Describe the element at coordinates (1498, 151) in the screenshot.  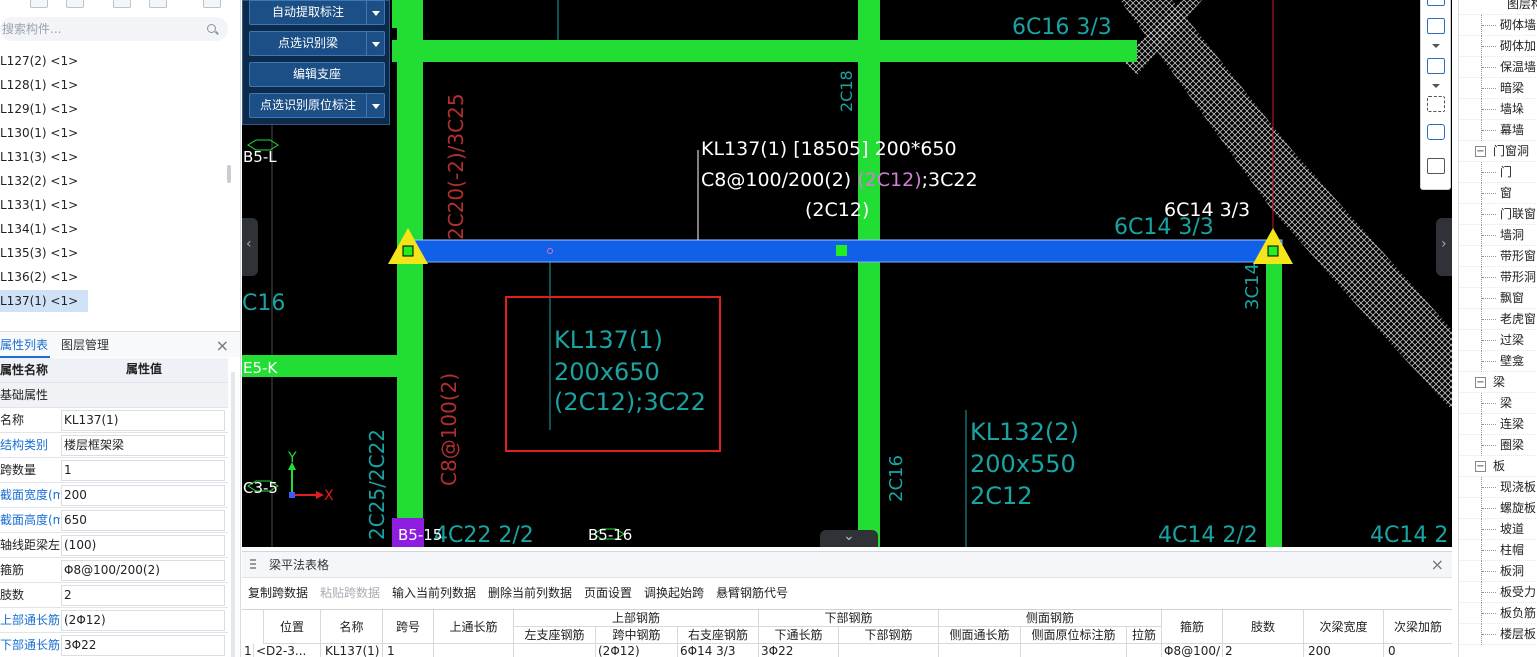
I see `layer-tree-item: − 门窗洞` at that location.